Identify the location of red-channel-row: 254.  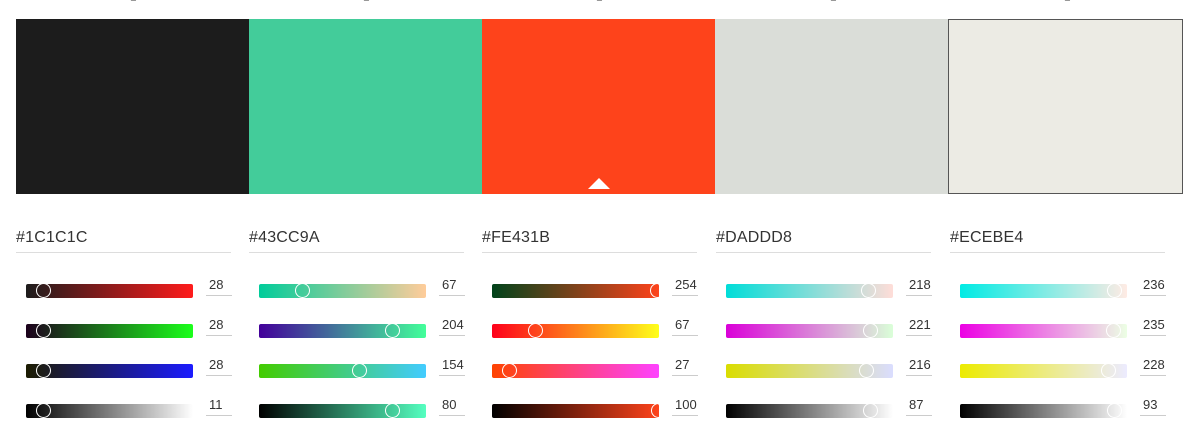
(607, 287).